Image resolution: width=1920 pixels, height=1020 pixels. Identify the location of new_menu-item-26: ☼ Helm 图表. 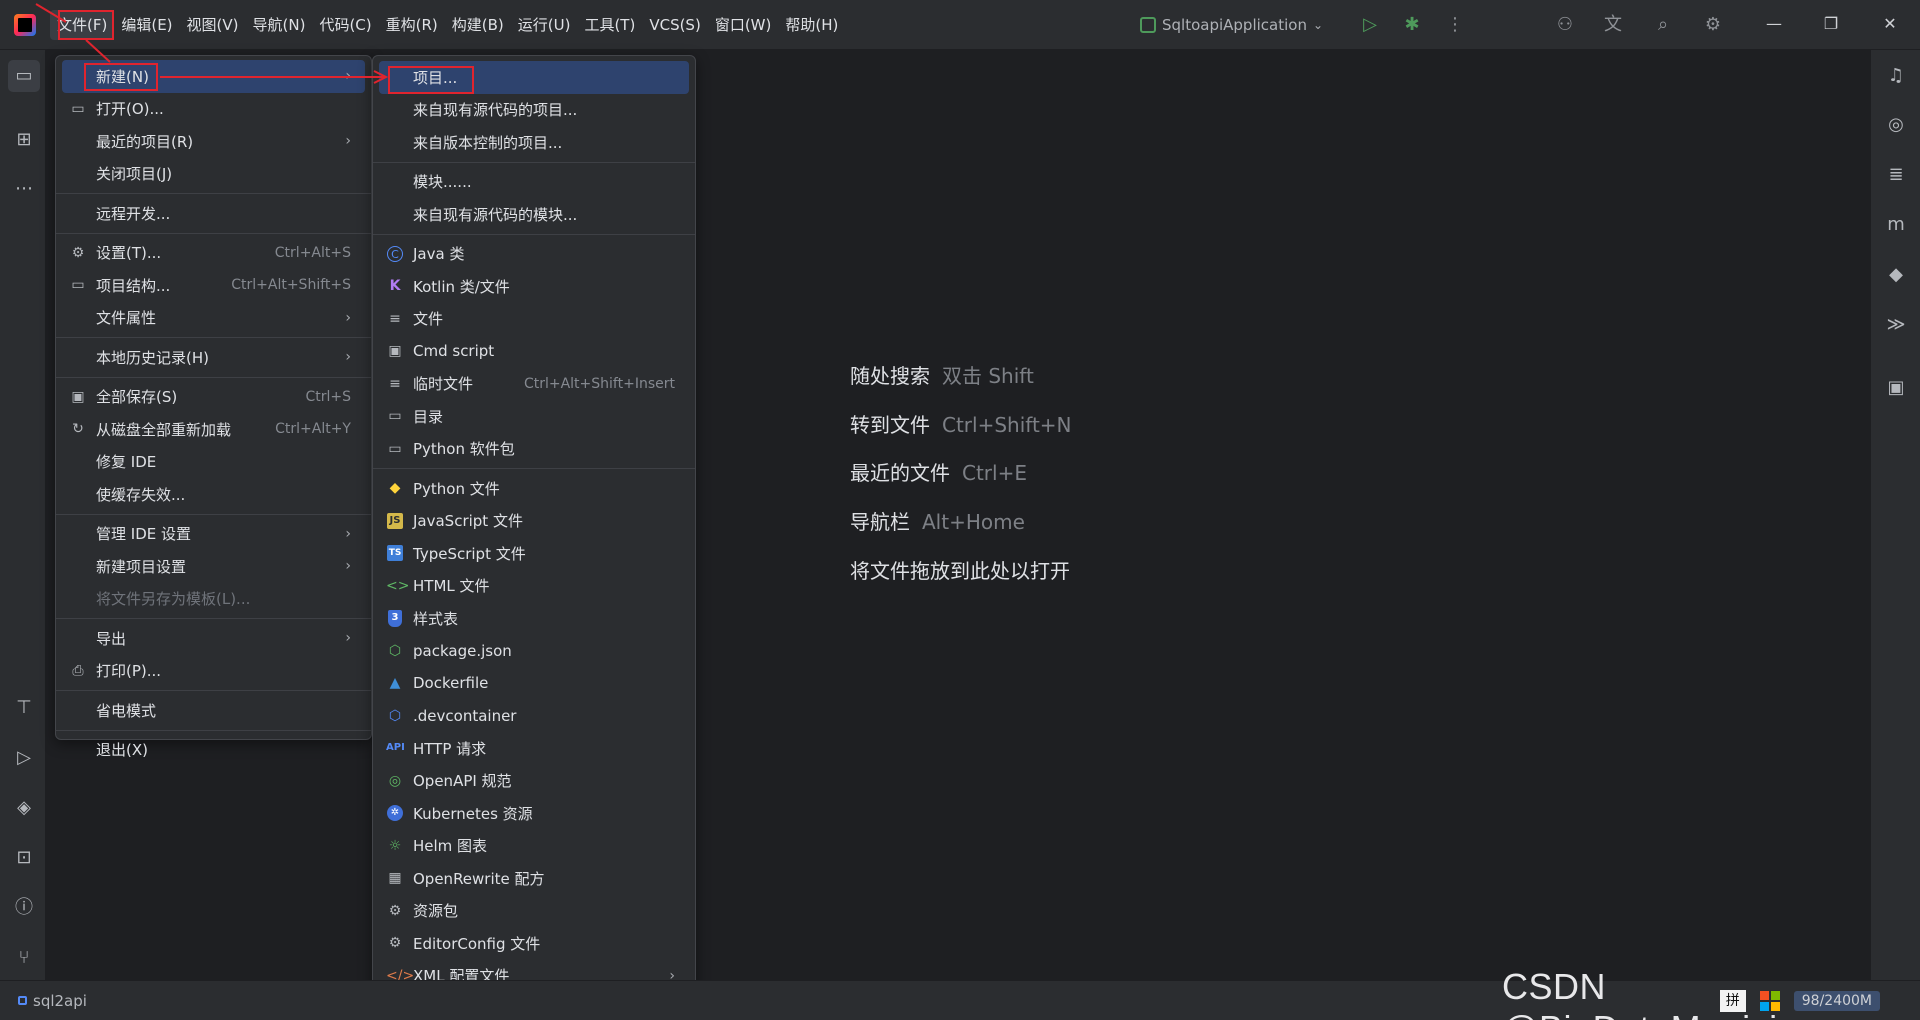
(534, 846).